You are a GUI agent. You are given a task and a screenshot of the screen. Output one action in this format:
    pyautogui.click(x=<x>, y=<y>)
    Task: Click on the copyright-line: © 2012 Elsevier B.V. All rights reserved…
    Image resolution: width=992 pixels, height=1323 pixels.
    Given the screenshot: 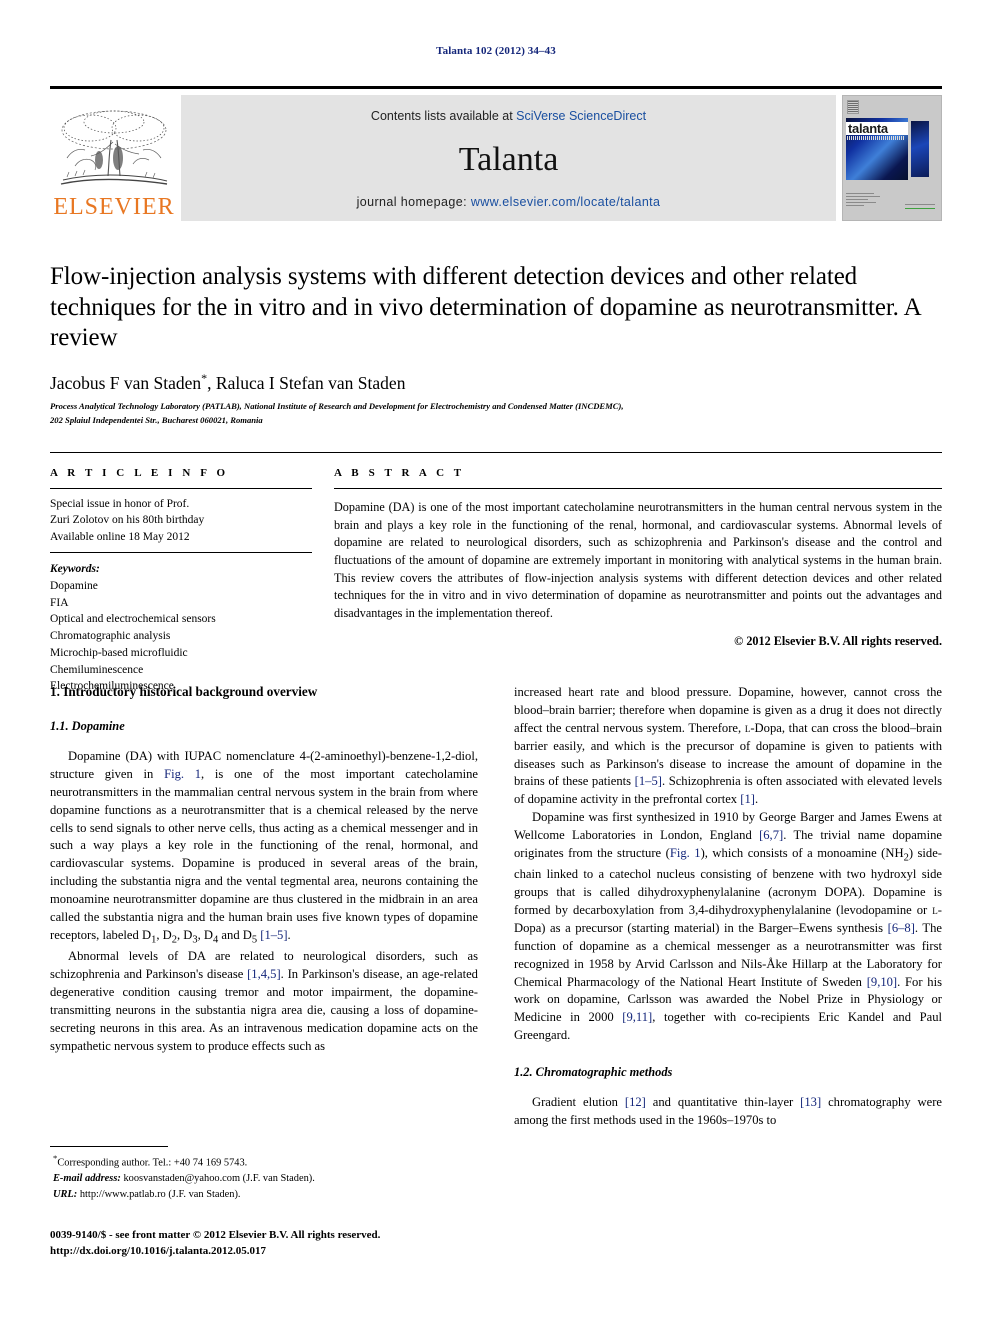 What is the action you would take?
    pyautogui.click(x=838, y=640)
    